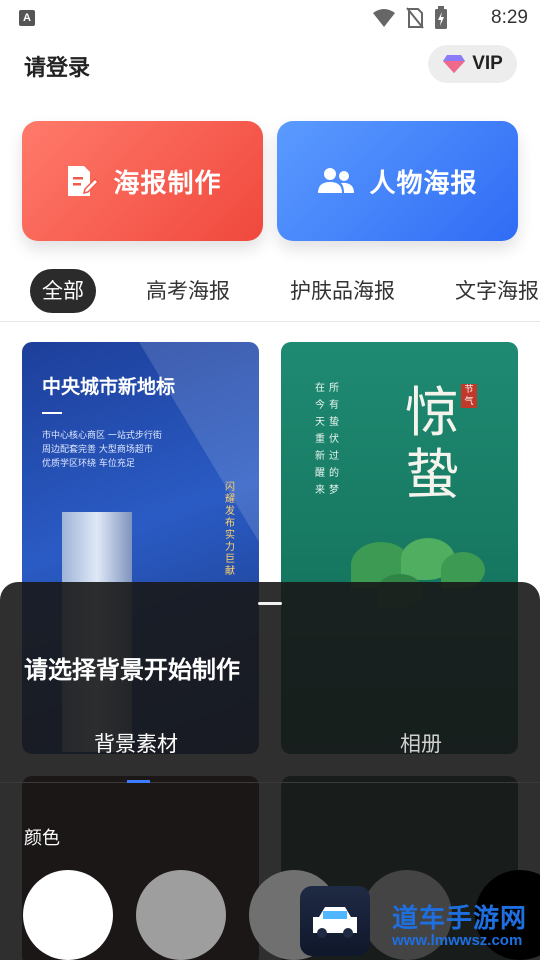 The image size is (540, 960). I want to click on tab-indicator, so click(138, 781).